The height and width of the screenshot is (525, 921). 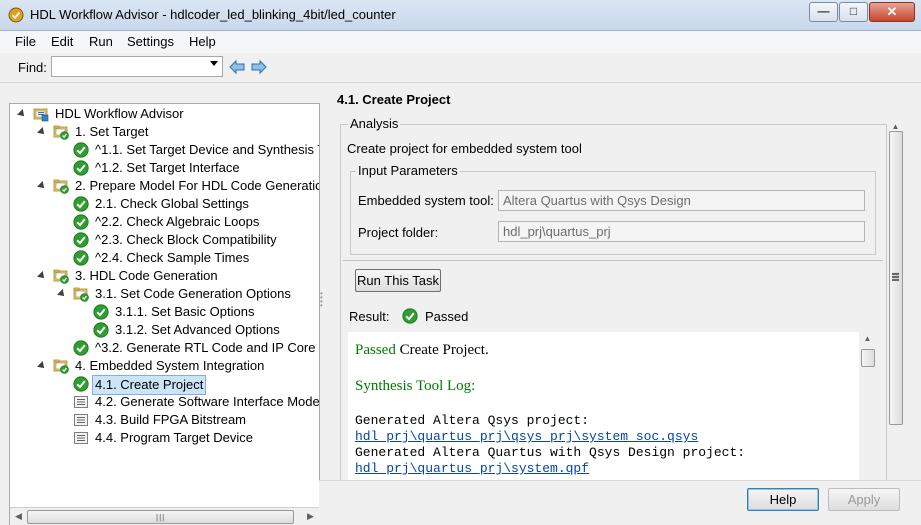 I want to click on tree-item: 4.1. Create Project, so click(x=164, y=385).